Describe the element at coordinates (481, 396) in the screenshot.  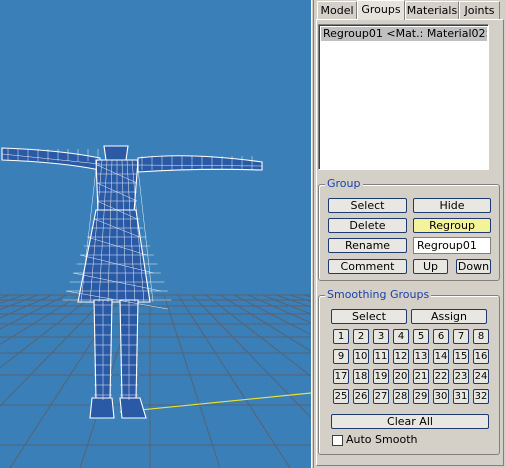
I see `smoothing-group-32-button: 32` at that location.